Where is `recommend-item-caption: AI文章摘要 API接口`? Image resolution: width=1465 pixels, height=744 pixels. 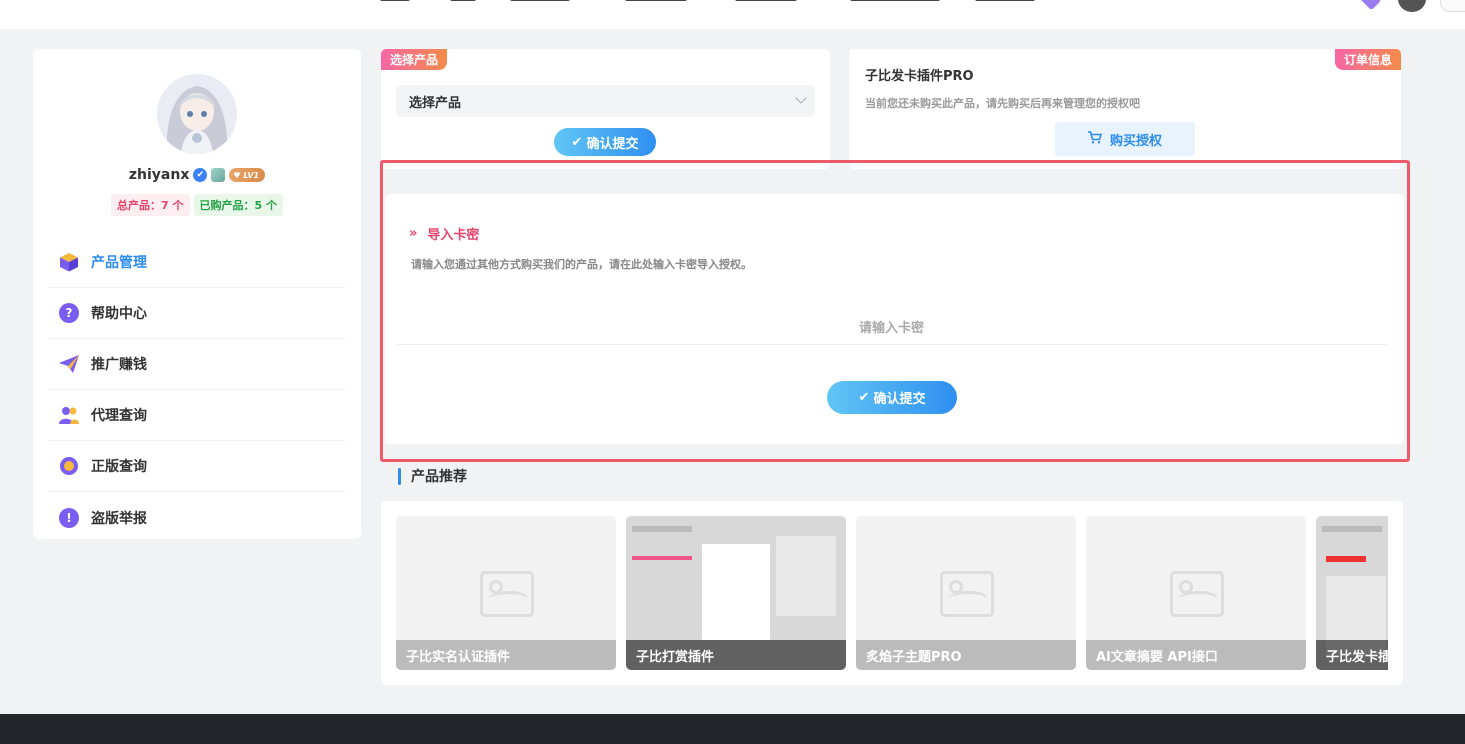
recommend-item-caption: AI文章摘要 API接口 is located at coordinates (1196, 655).